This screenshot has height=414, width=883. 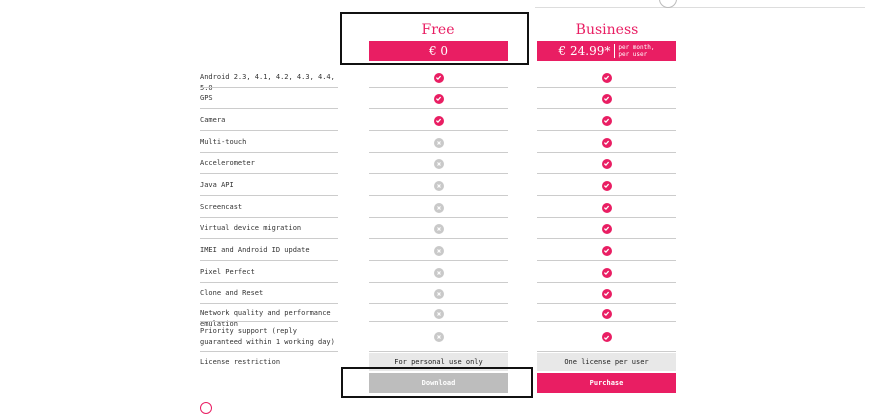 I want to click on price-unit: per month, per user, so click(x=634, y=51).